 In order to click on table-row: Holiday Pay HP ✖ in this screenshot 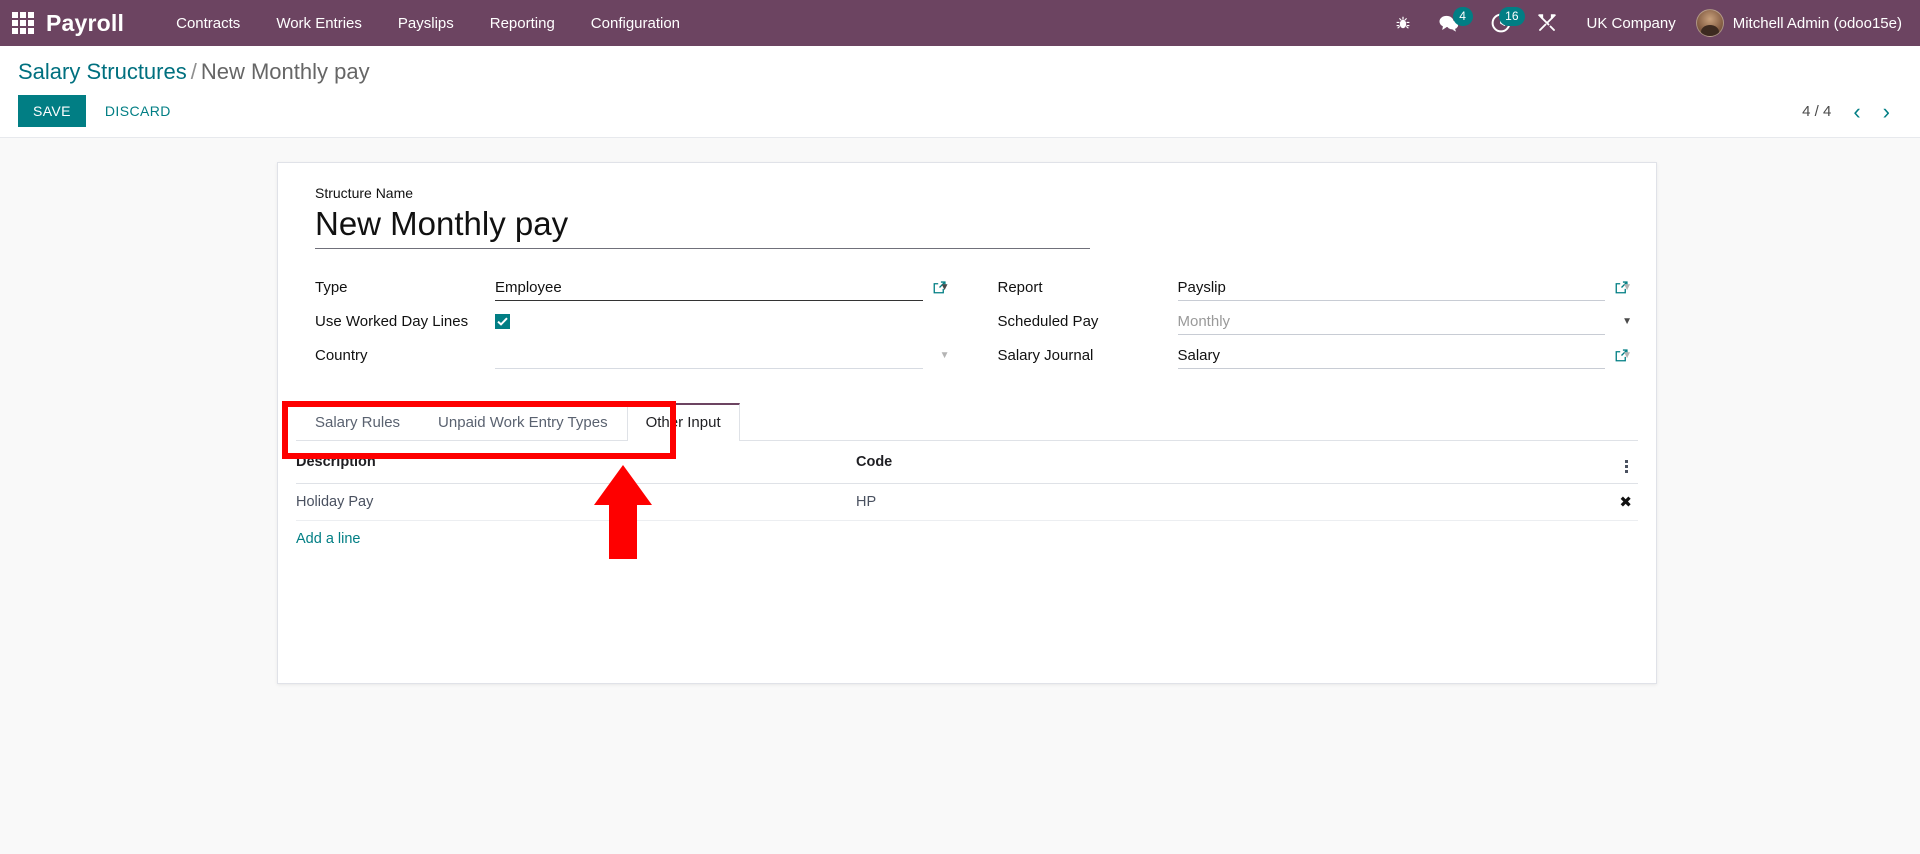, I will do `click(967, 502)`.